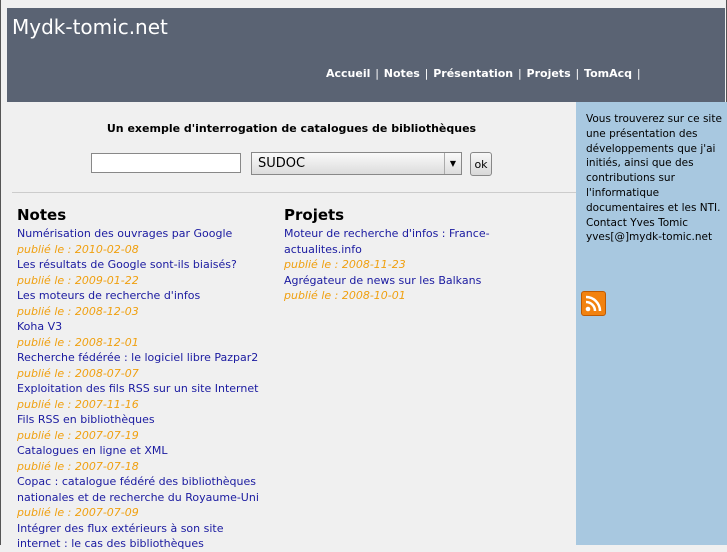 The image size is (727, 552). What do you see at coordinates (356, 163) in the screenshot?
I see `catalog-select: SUDOC ▼` at bounding box center [356, 163].